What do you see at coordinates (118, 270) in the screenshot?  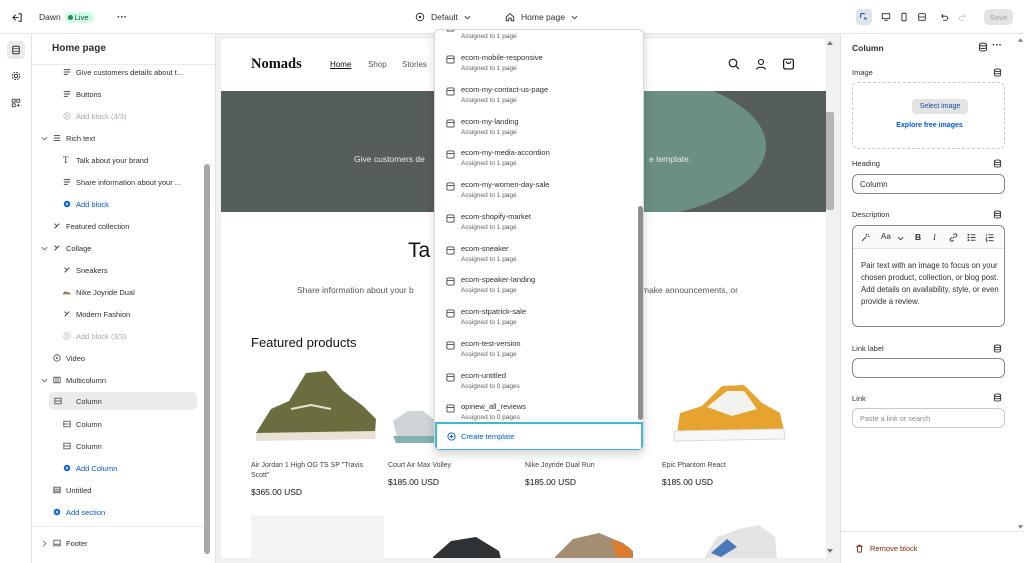 I see `tree-block-sneakers: Sneakers` at bounding box center [118, 270].